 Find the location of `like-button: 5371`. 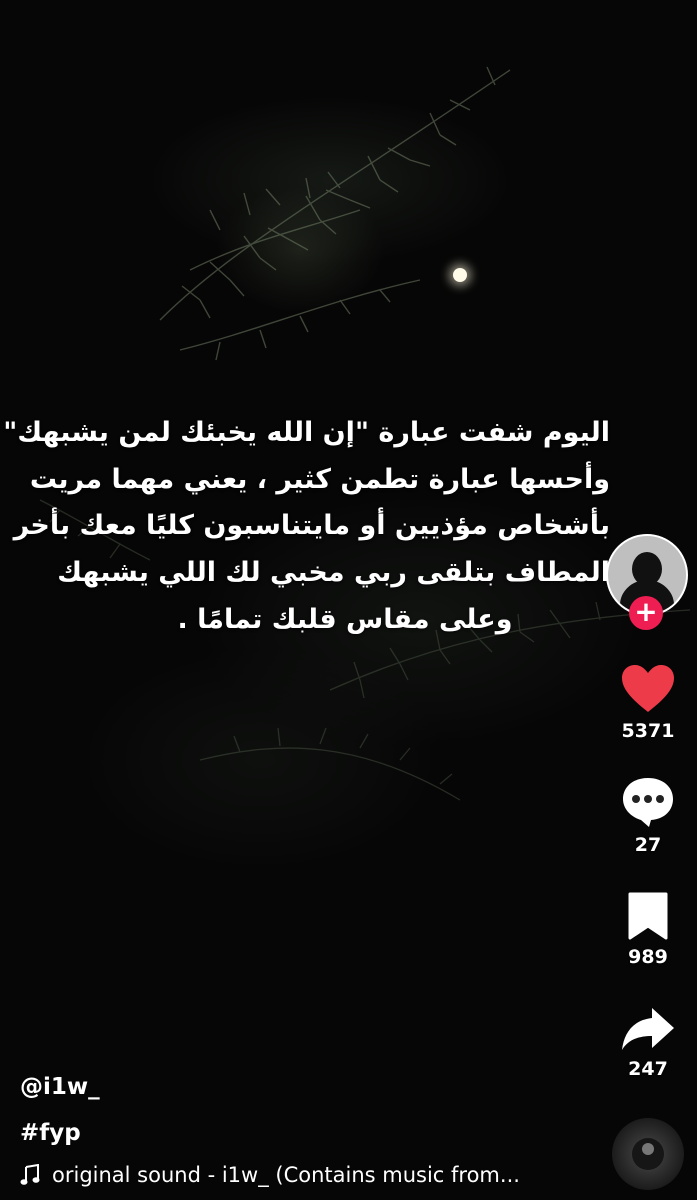

like-button: 5371 is located at coordinates (648, 703).